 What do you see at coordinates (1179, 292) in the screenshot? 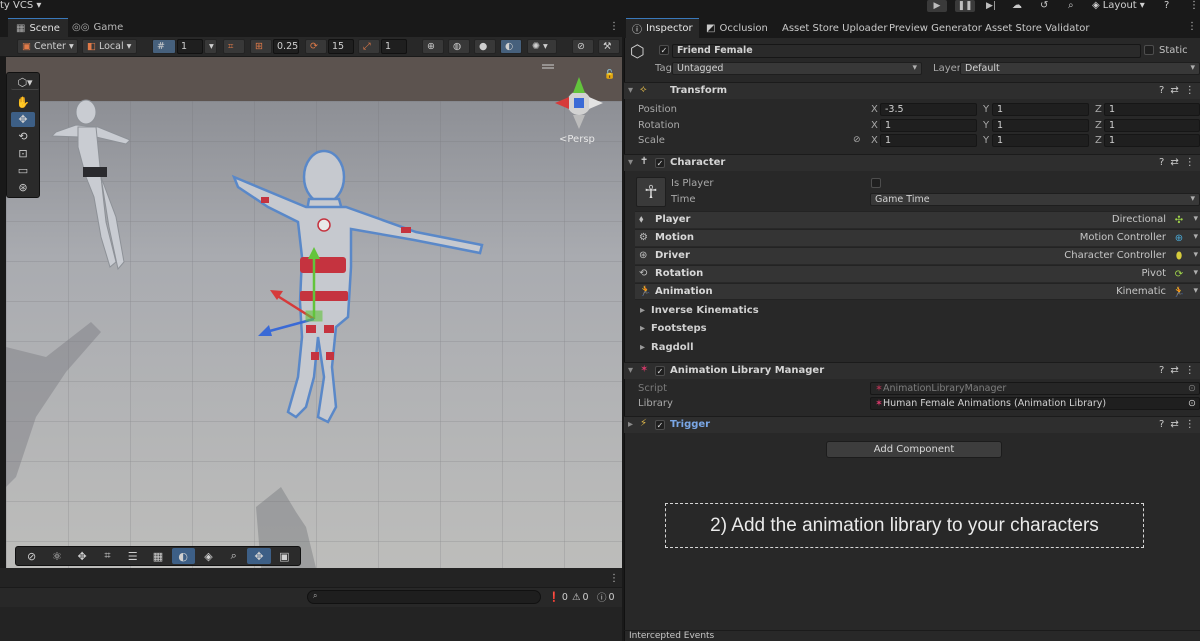
I see `kinematic-icon: 🏃` at bounding box center [1179, 292].